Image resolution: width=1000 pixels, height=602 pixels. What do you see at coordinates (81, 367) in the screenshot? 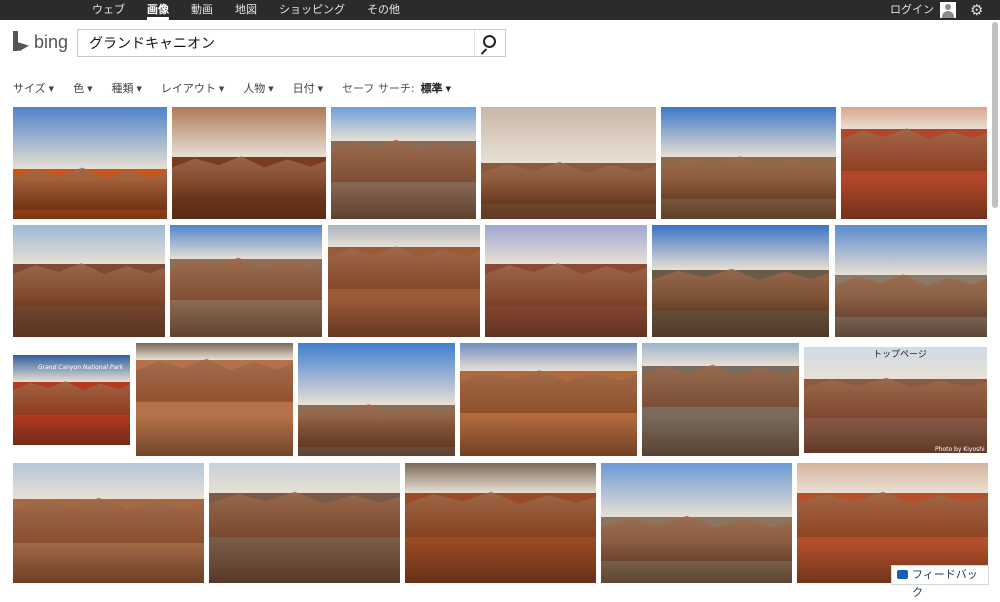
I see `image-card-title: Grand Canyon National Park` at bounding box center [81, 367].